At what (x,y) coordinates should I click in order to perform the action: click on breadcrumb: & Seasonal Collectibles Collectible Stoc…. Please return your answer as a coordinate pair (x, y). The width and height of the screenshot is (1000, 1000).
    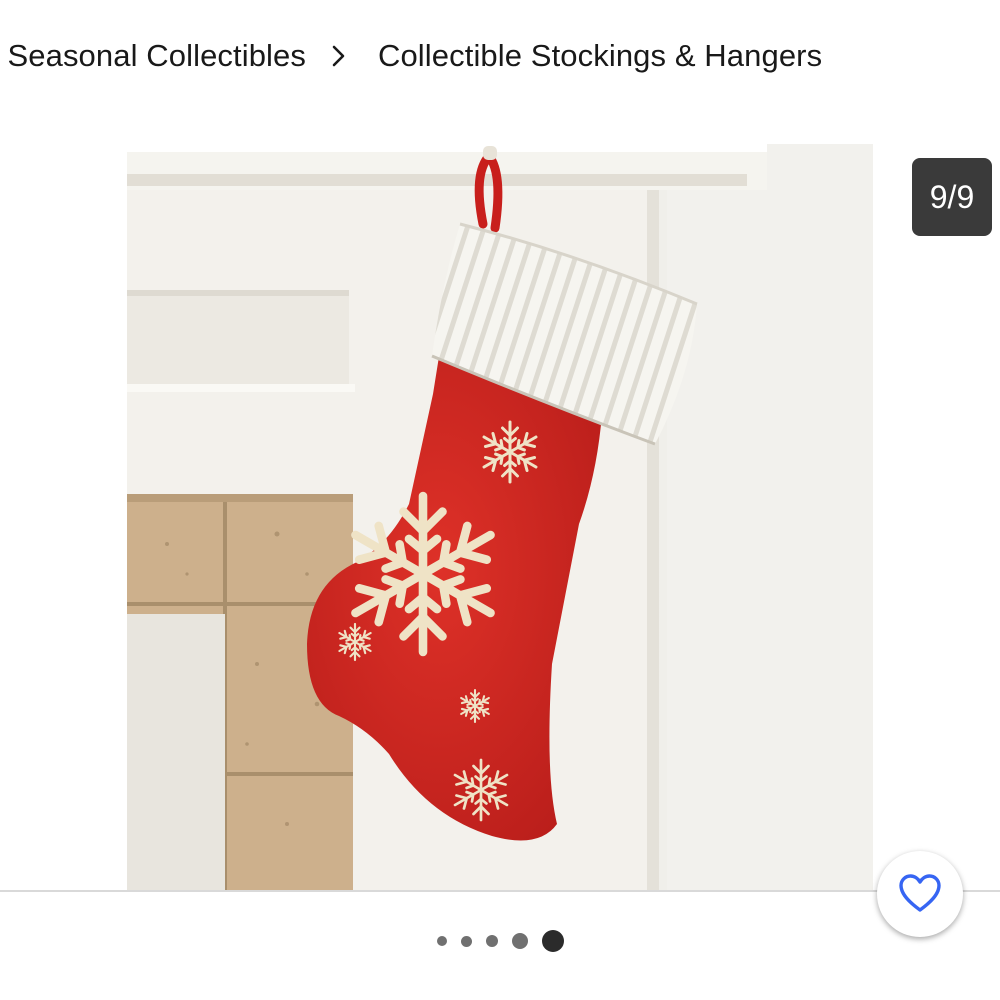
    Looking at the image, I should click on (500, 56).